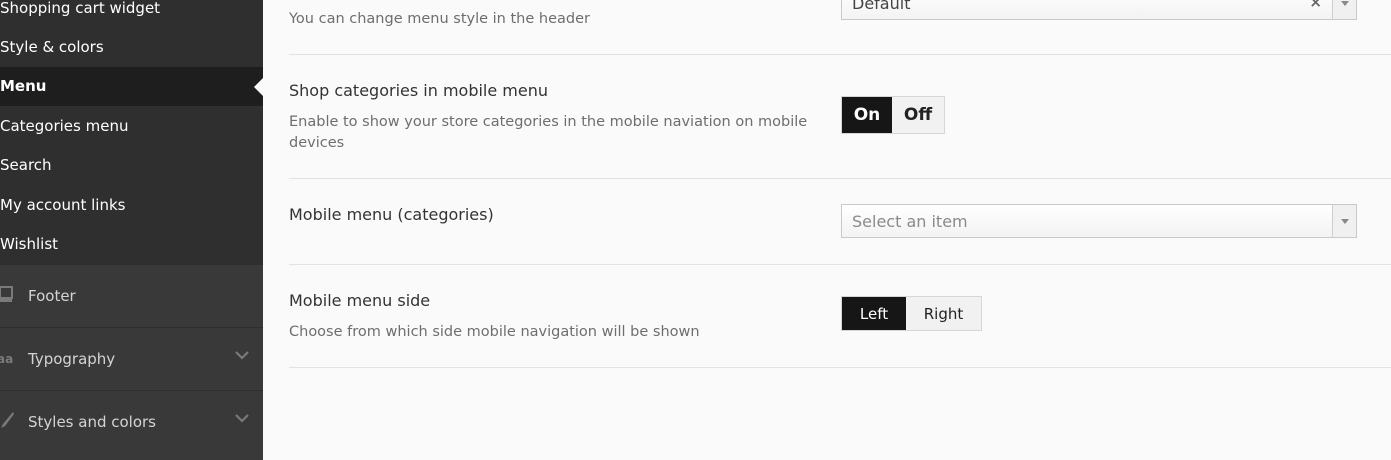 The image size is (1391, 460). Describe the element at coordinates (72, 359) in the screenshot. I see `sidebar-group-label: Typography` at that location.